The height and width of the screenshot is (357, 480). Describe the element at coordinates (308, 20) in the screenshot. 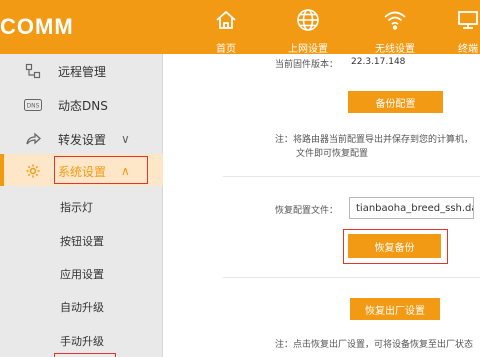

I see `globe-icon` at that location.